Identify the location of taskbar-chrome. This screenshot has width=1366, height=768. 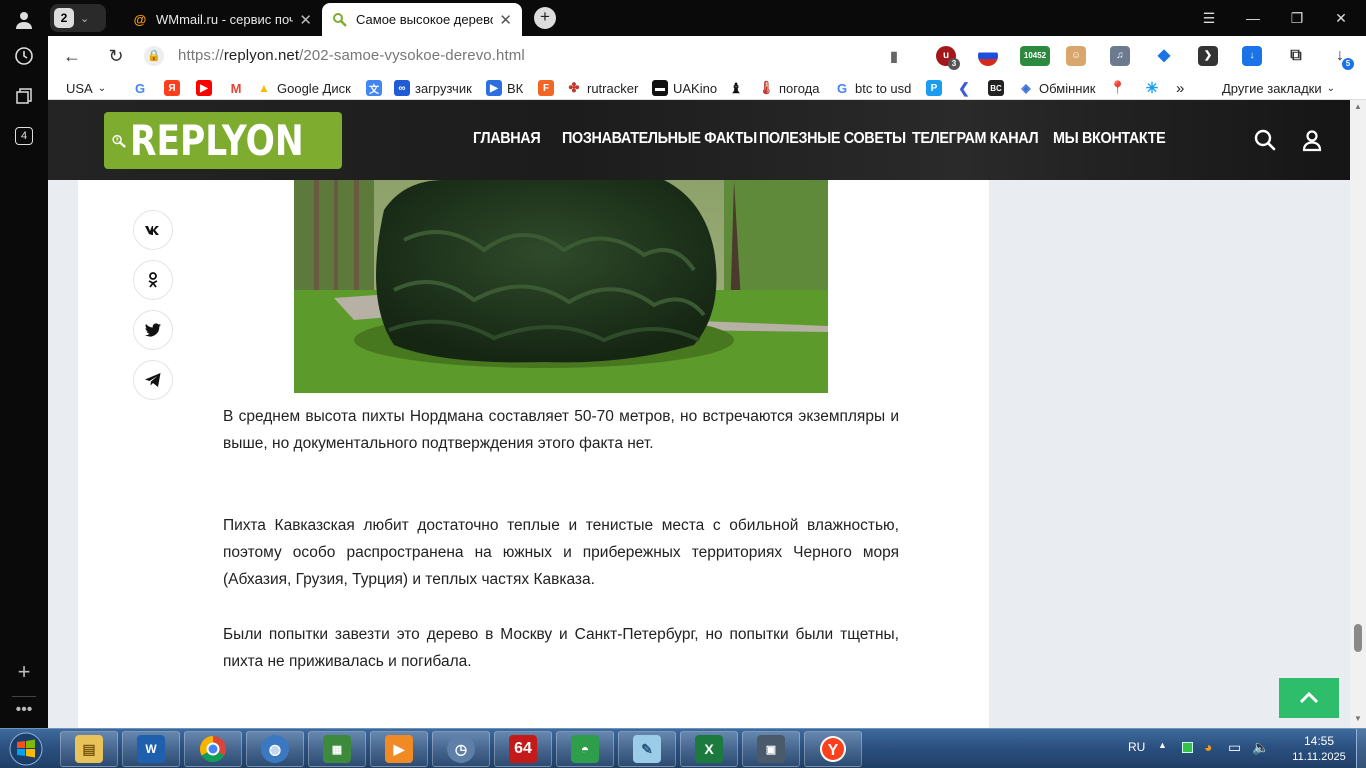
(213, 749).